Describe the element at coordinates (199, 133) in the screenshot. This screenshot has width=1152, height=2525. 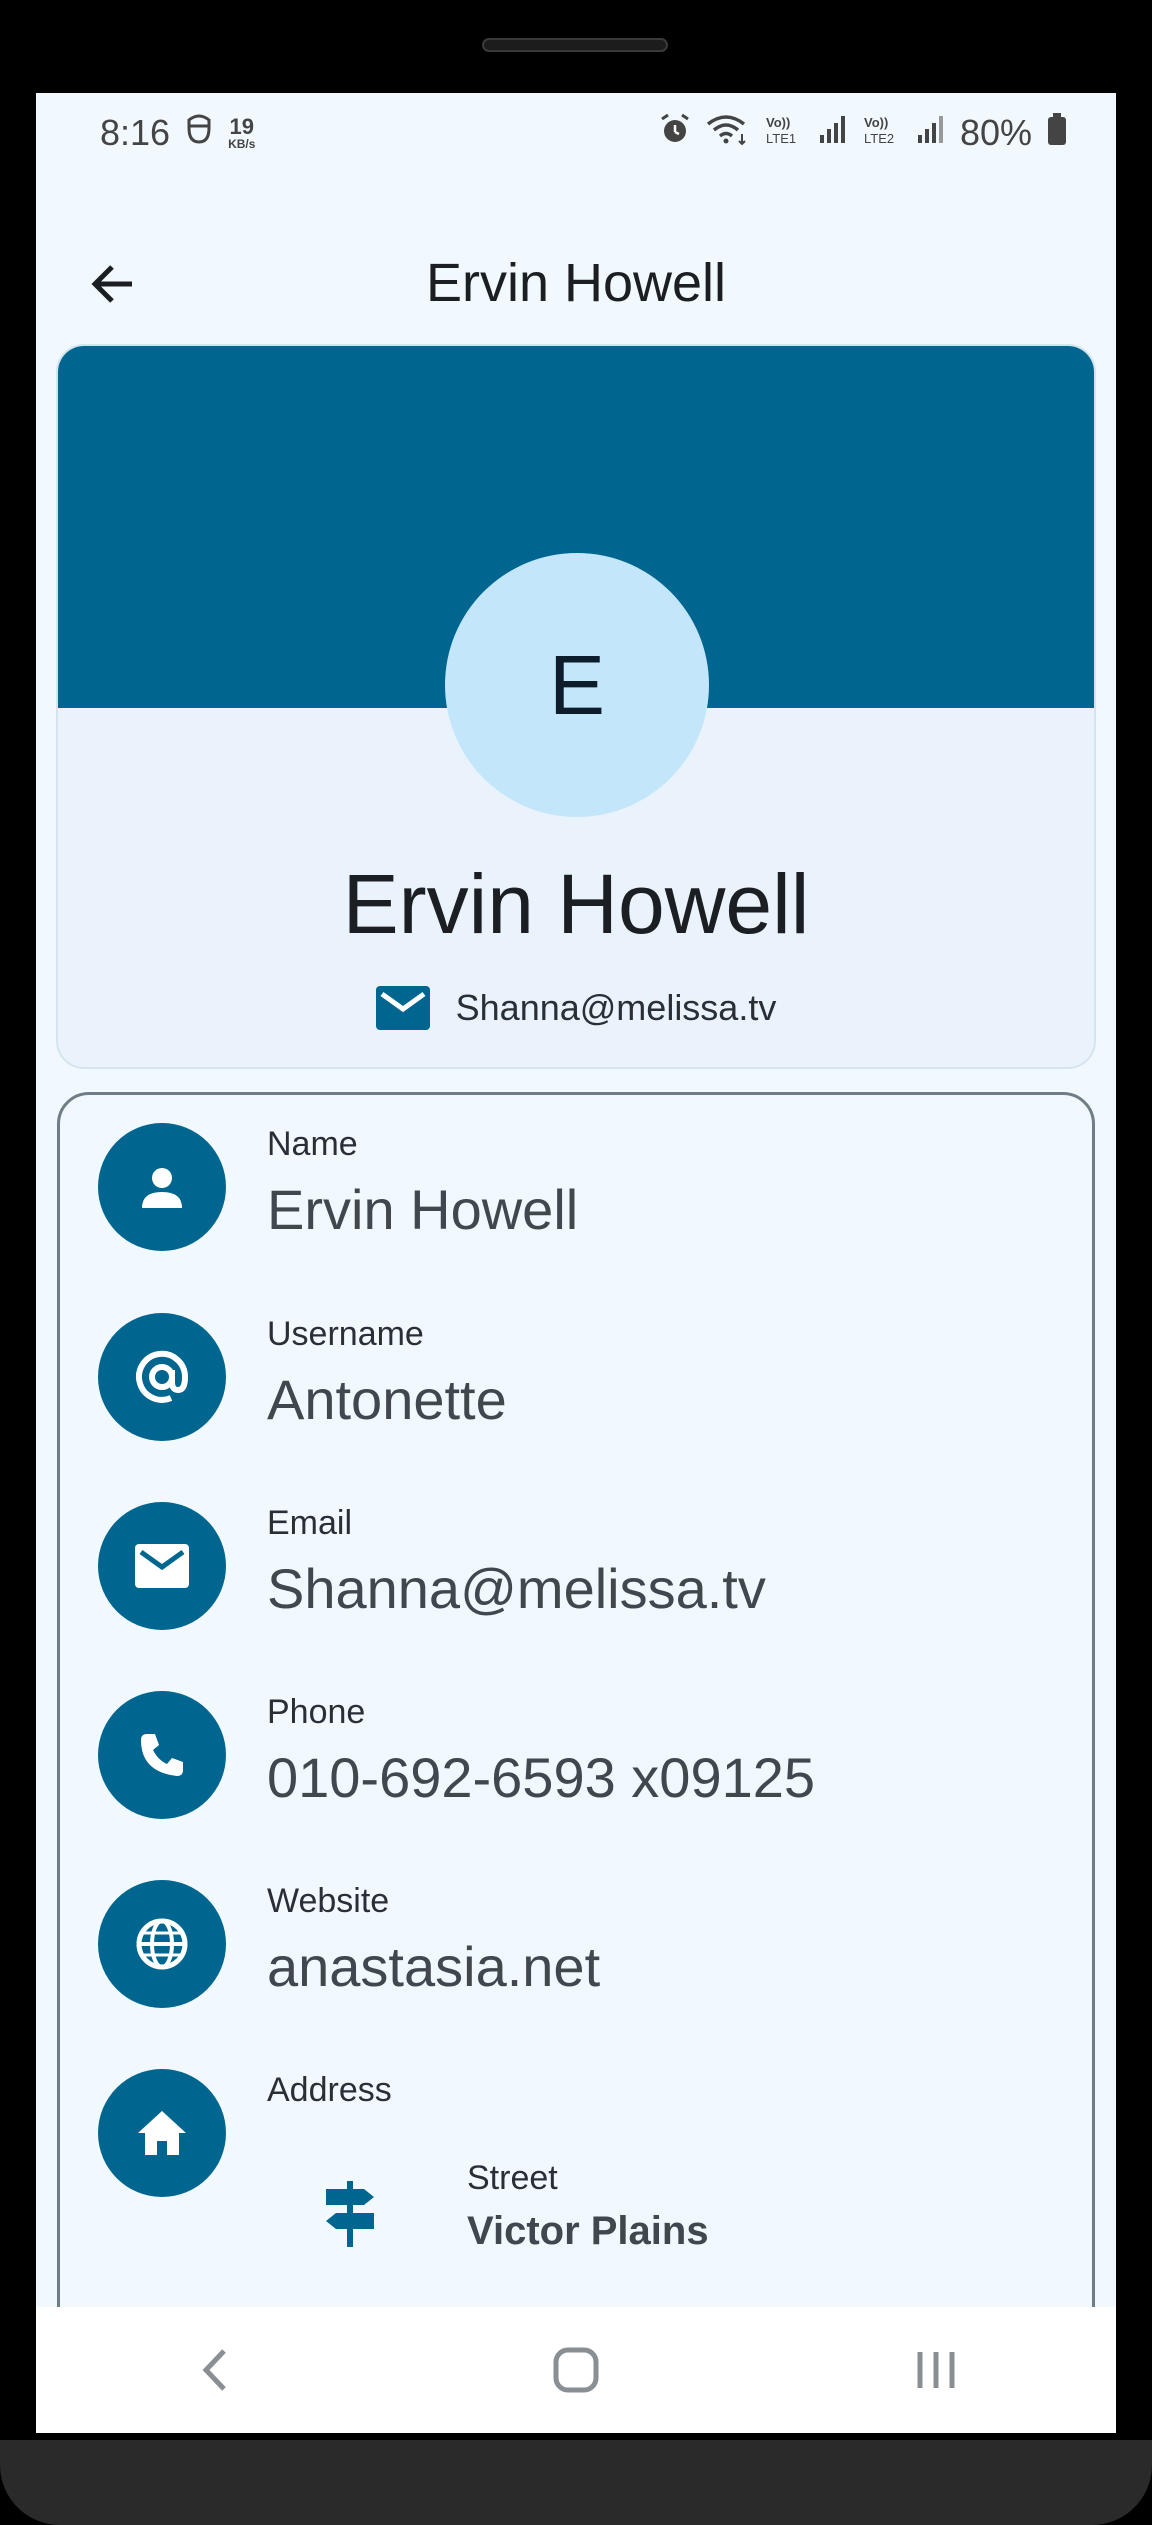
I see `notification-icon` at that location.